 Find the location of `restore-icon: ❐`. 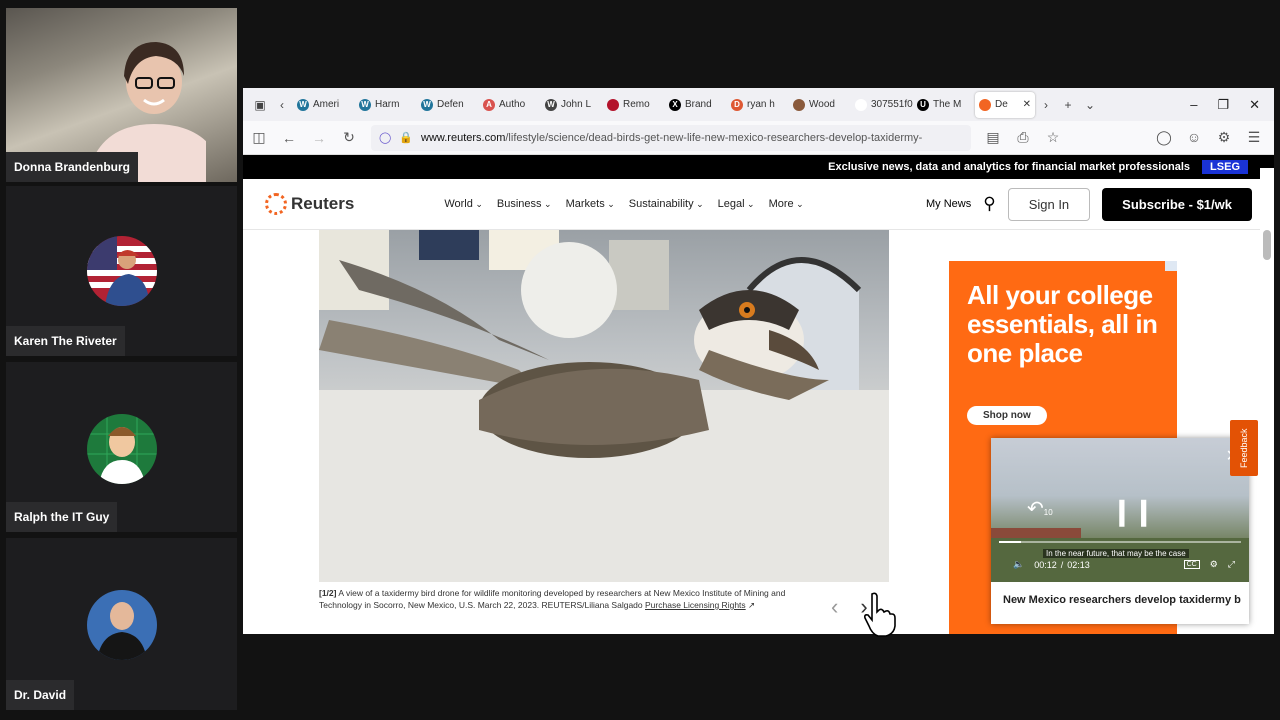

restore-icon: ❐ is located at coordinates (1223, 105).